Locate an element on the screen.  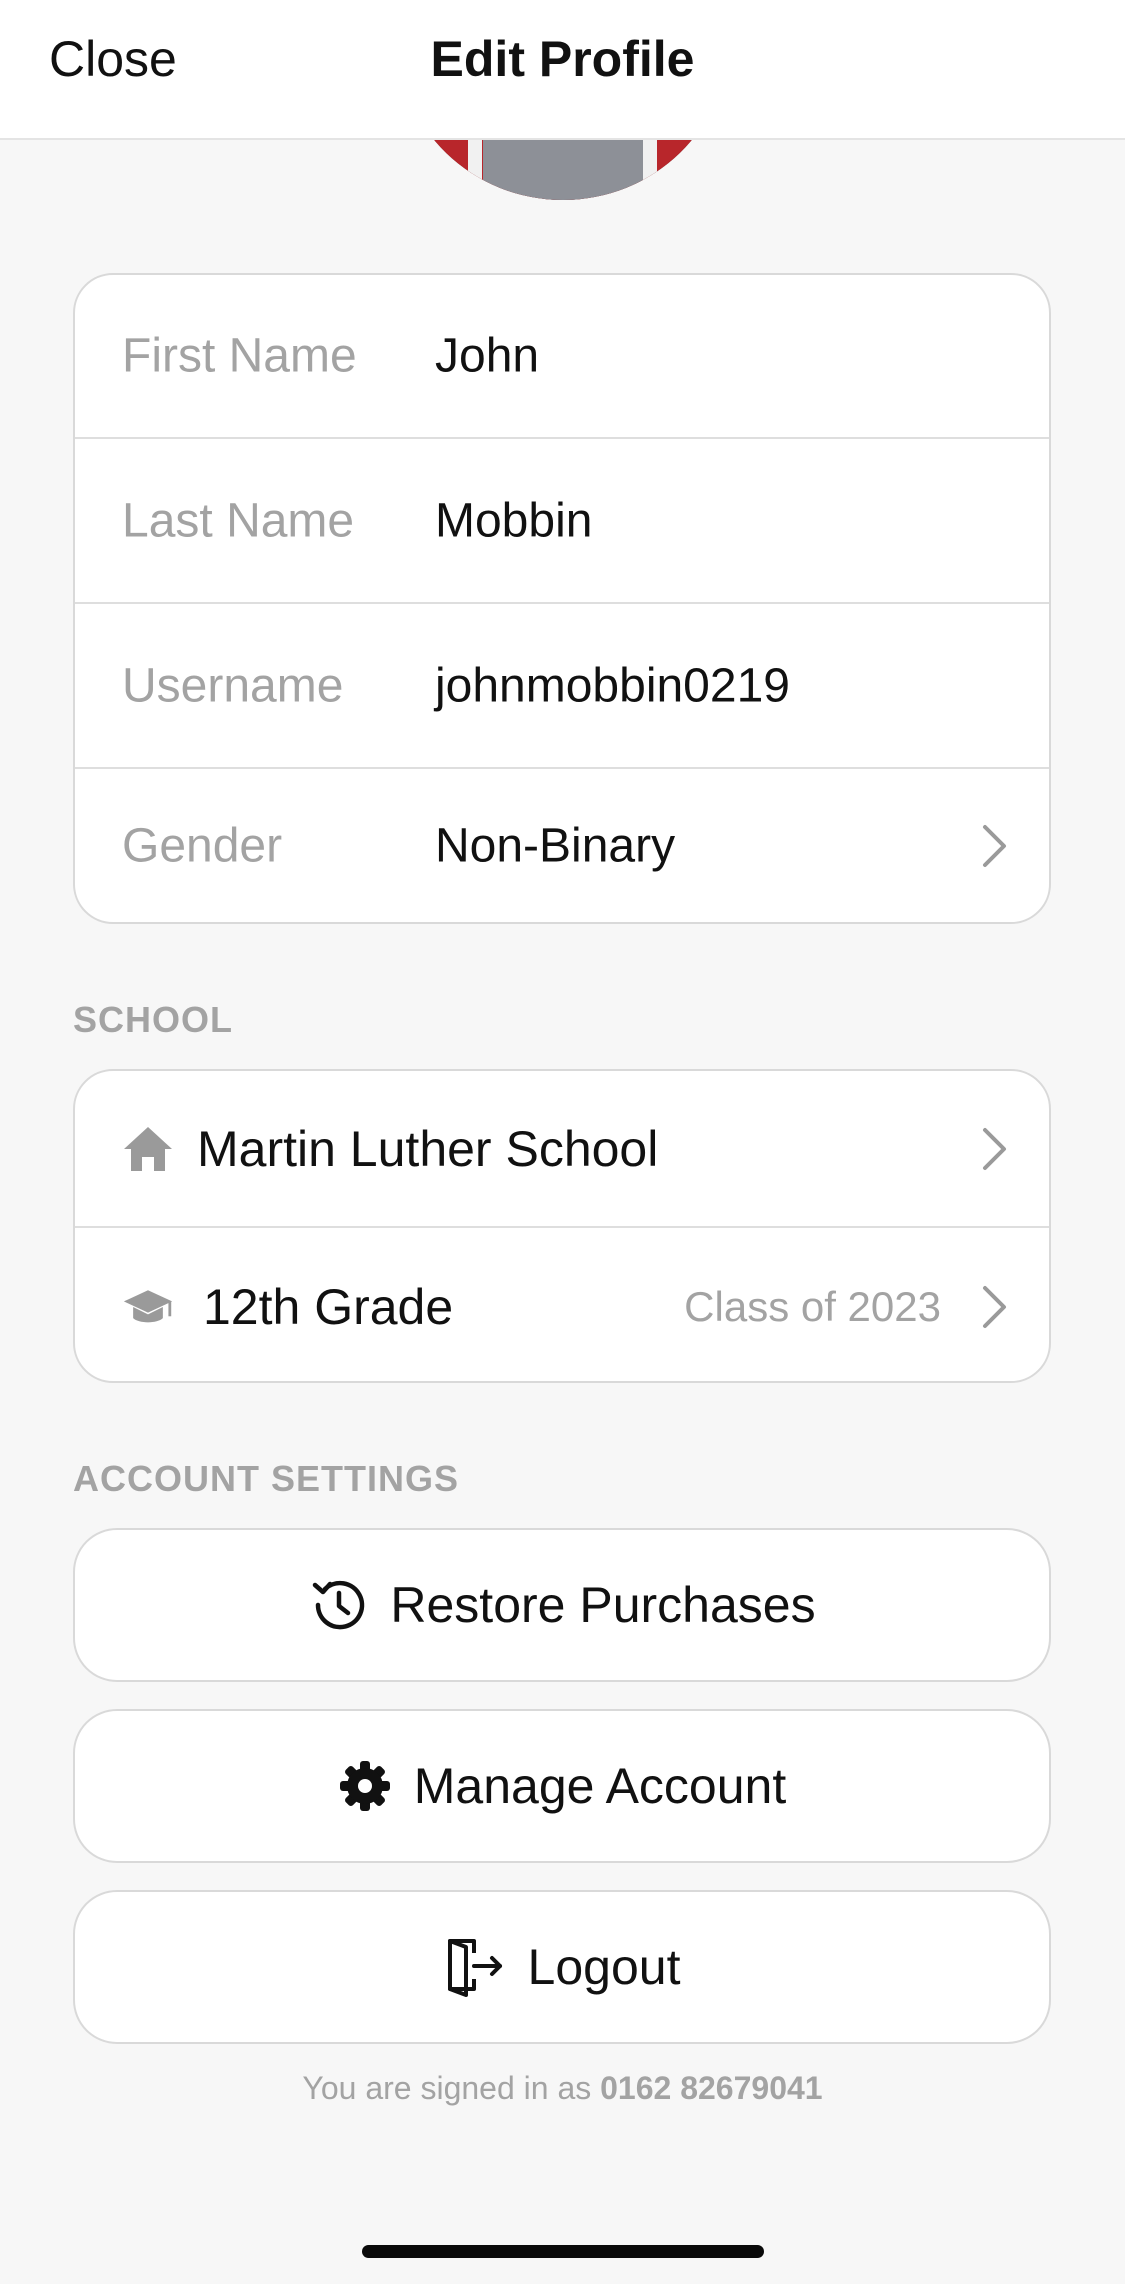
home-indicator is located at coordinates (563, 2251).